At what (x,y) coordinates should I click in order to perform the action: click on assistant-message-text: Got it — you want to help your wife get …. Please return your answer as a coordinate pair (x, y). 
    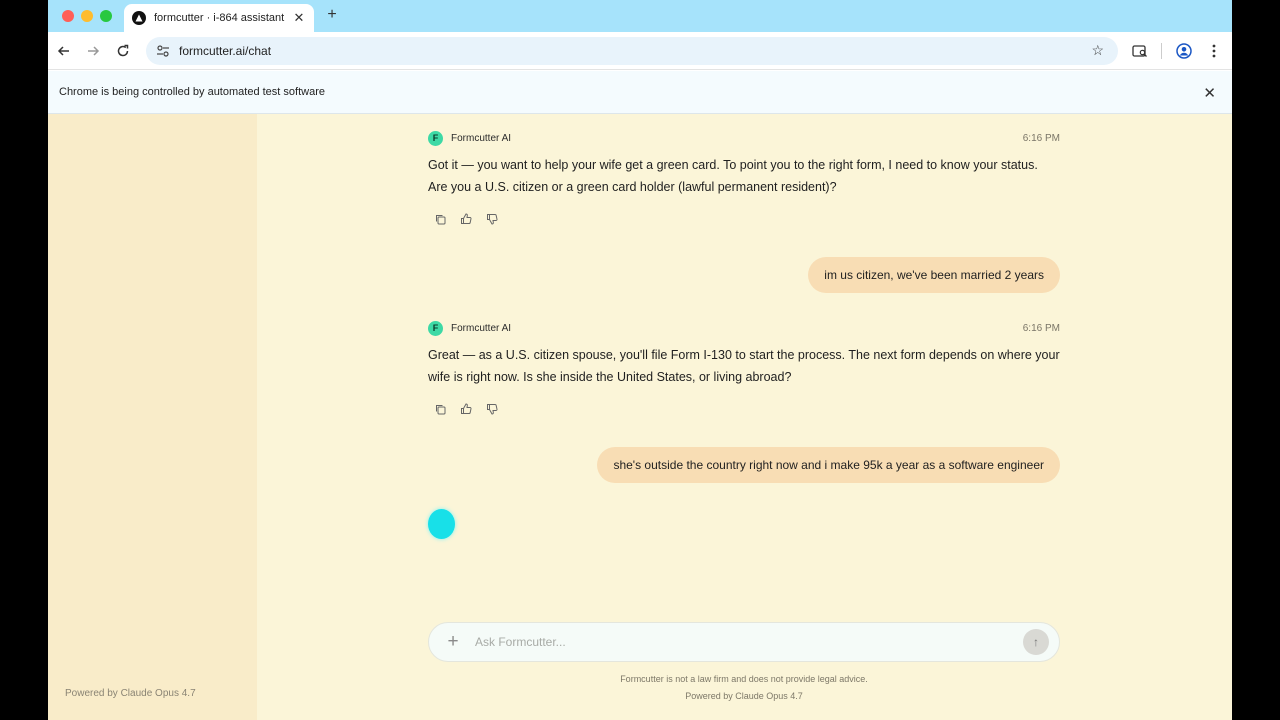
    Looking at the image, I should click on (733, 176).